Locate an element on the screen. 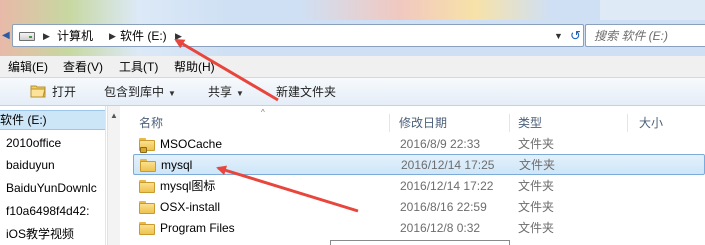 Image resolution: width=705 pixels, height=245 pixels. file-date: 2016/12/14 17:22 is located at coordinates (447, 186).